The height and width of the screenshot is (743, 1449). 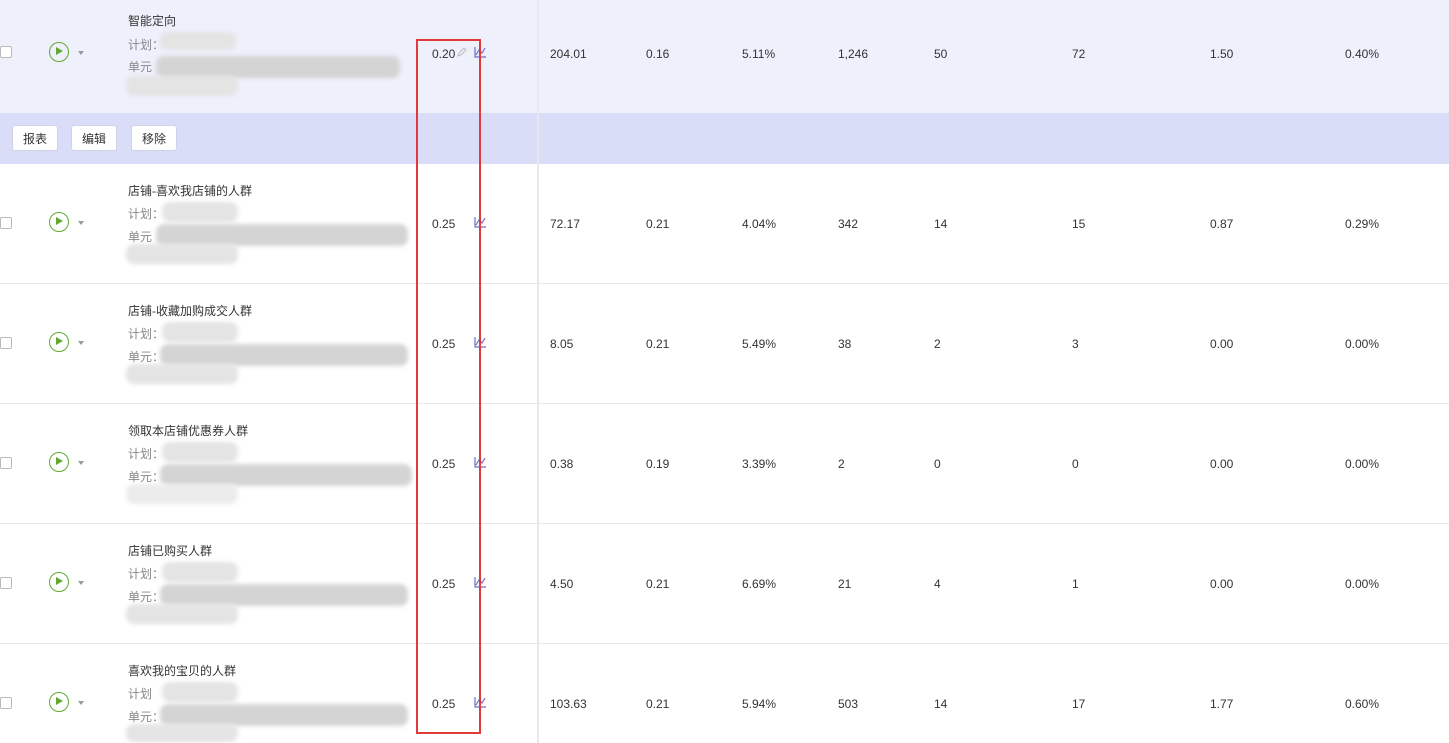 What do you see at coordinates (1075, 344) in the screenshot?
I see `metric-6: 3` at bounding box center [1075, 344].